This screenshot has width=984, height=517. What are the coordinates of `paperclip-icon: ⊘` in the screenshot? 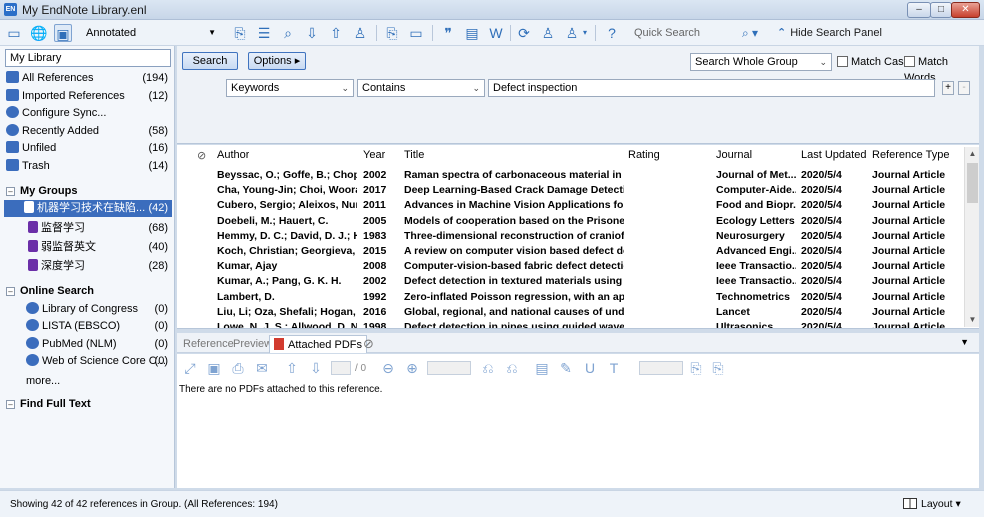 It's located at (368, 344).